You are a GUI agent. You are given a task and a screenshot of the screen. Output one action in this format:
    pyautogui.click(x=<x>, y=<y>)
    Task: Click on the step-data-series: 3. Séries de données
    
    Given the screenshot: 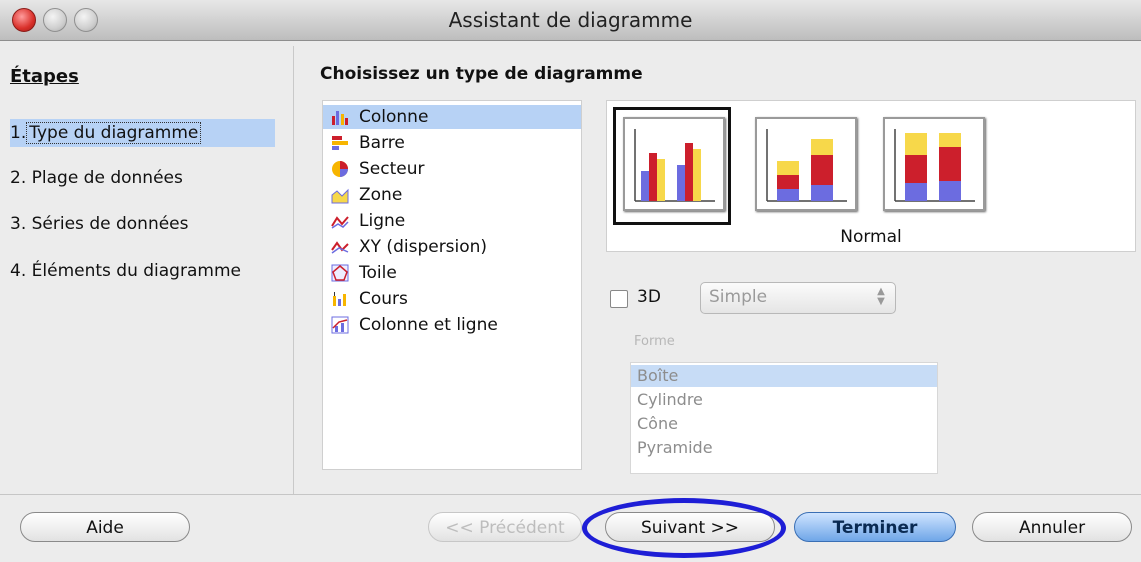 What is the action you would take?
    pyautogui.click(x=99, y=224)
    